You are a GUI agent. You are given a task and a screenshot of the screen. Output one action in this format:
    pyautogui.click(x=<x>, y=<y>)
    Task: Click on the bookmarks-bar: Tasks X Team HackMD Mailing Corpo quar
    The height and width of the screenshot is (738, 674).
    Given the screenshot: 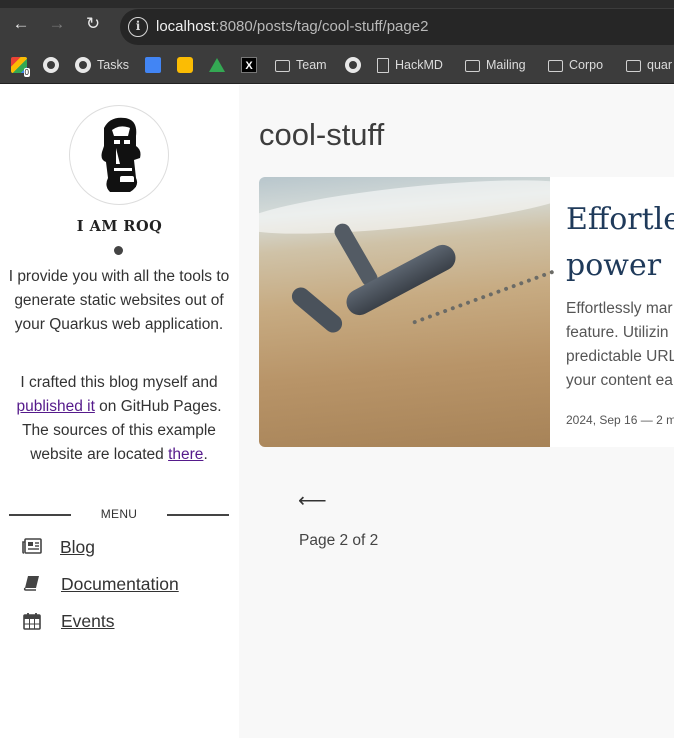 What is the action you would take?
    pyautogui.click(x=337, y=65)
    